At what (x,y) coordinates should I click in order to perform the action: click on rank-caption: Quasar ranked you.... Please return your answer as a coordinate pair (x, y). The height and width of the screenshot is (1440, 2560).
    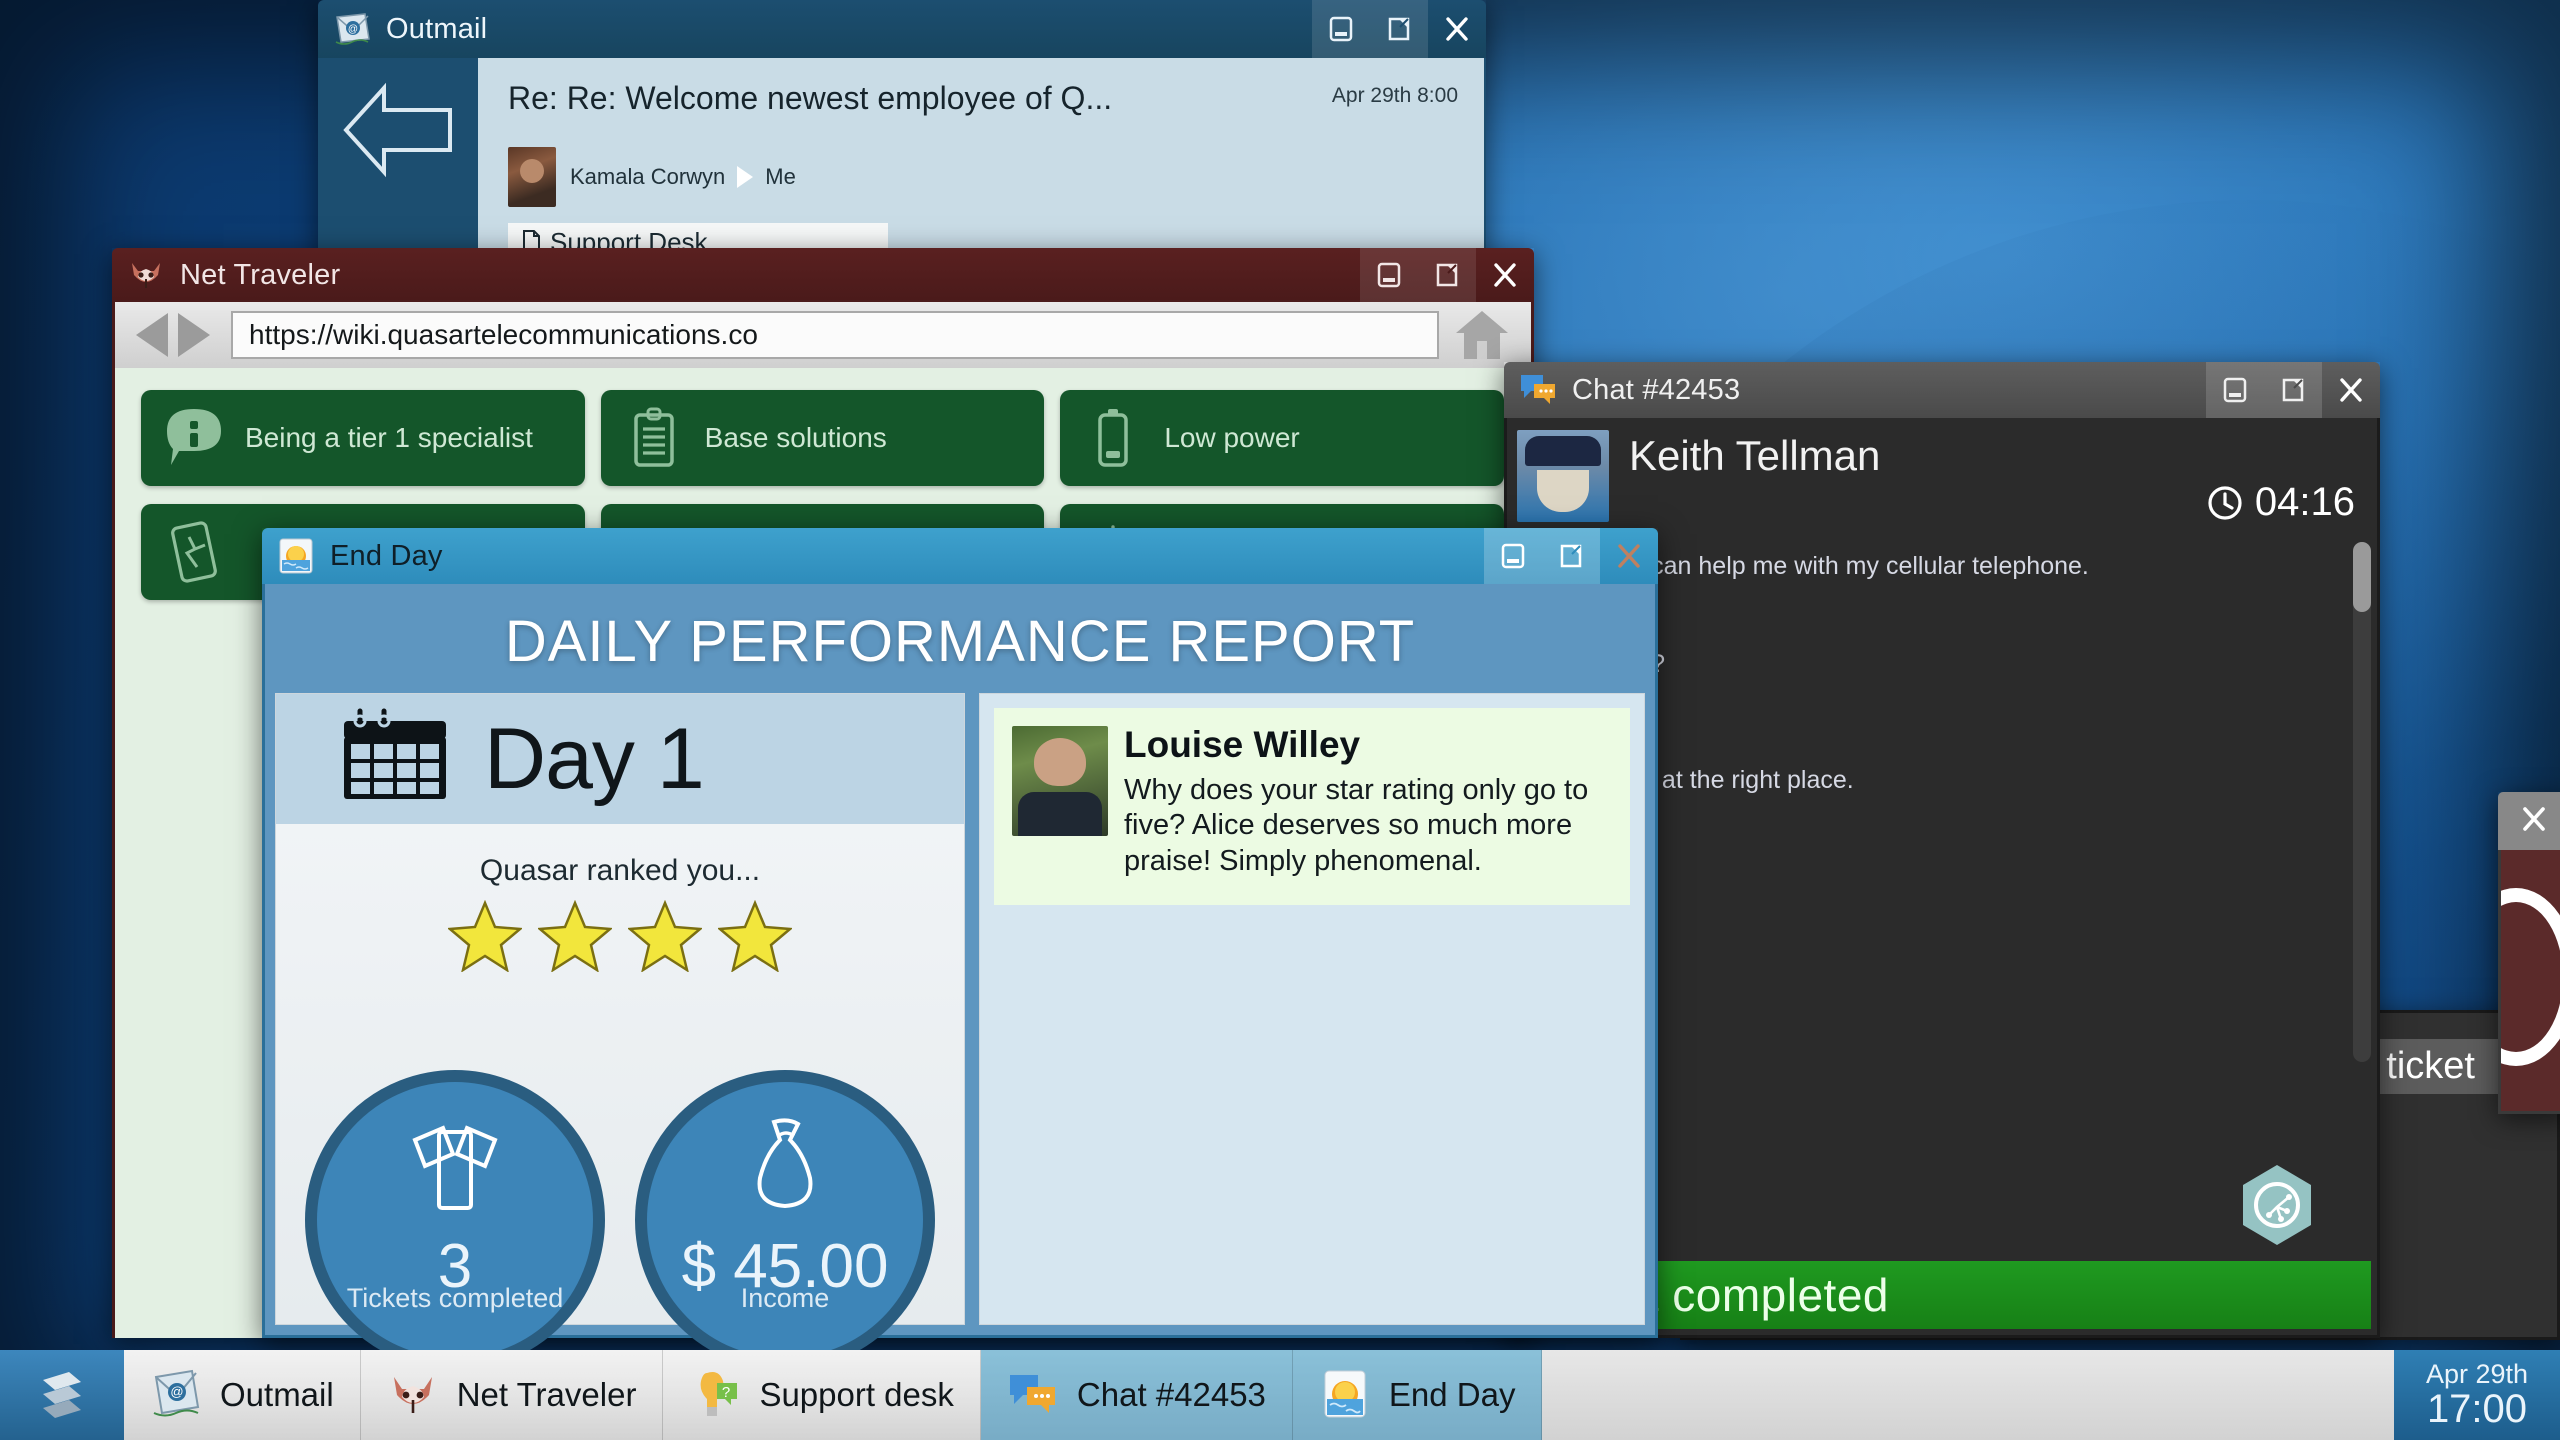
    Looking at the image, I should click on (620, 870).